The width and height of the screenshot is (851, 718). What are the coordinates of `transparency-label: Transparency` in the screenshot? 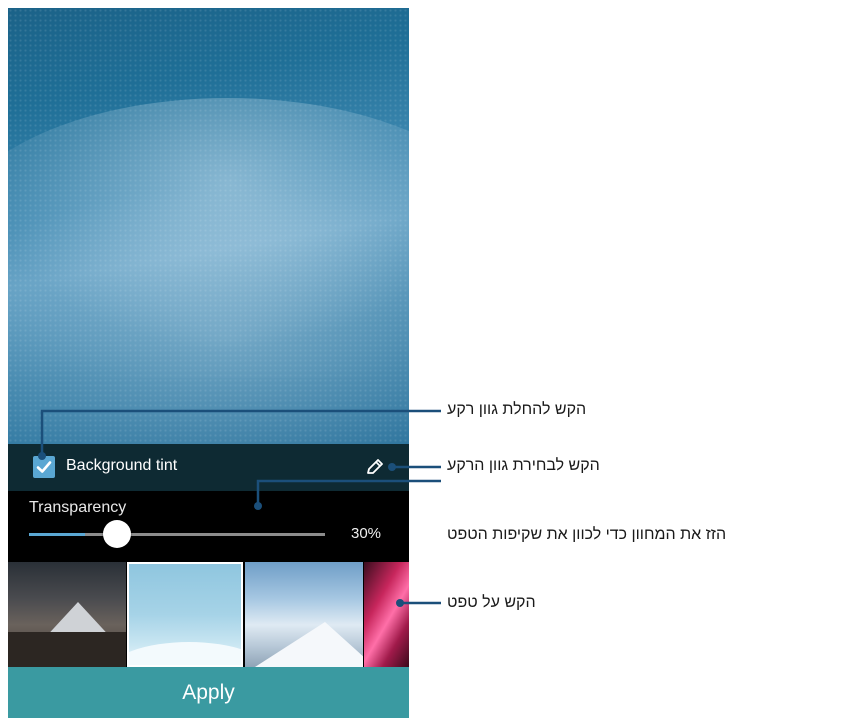 It's located at (78, 507).